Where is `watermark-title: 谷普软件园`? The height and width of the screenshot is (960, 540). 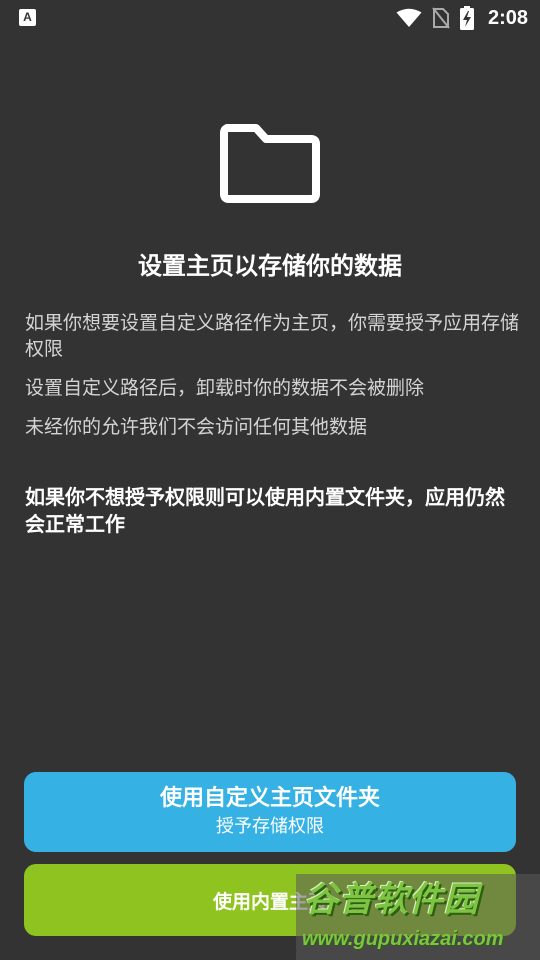 watermark-title: 谷普软件园 is located at coordinates (391, 900).